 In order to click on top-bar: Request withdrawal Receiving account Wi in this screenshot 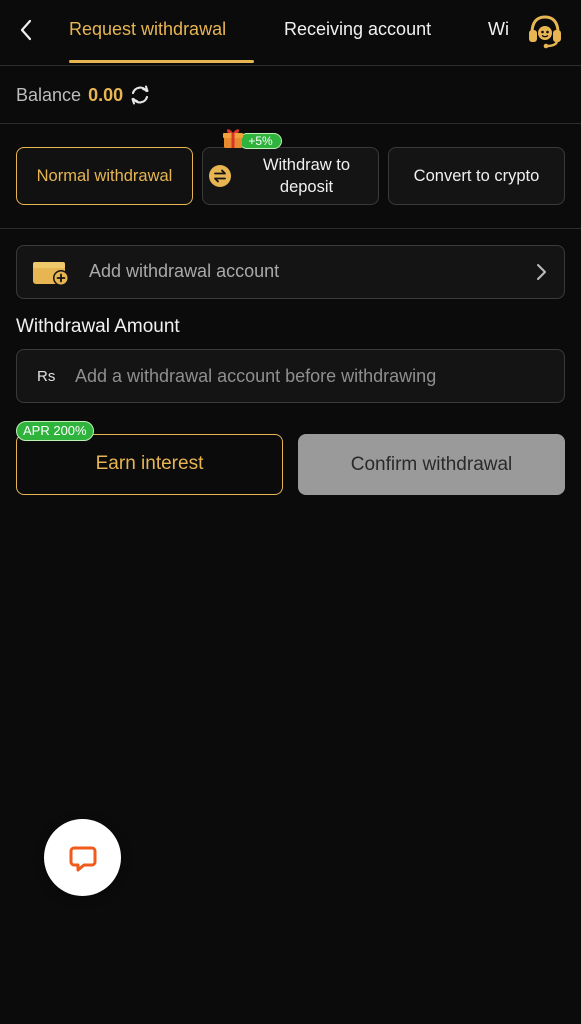, I will do `click(290, 33)`.